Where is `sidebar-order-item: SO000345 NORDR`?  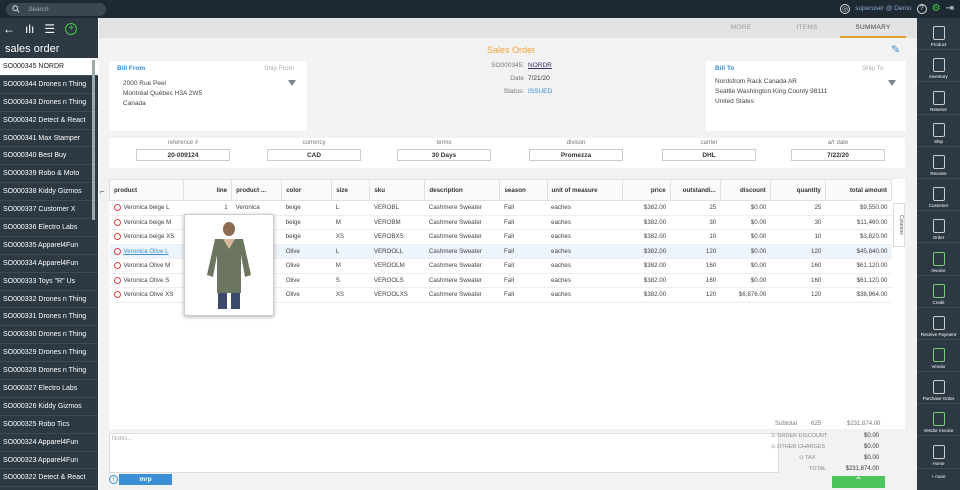
sidebar-order-item: SO000345 NORDR is located at coordinates (49, 67).